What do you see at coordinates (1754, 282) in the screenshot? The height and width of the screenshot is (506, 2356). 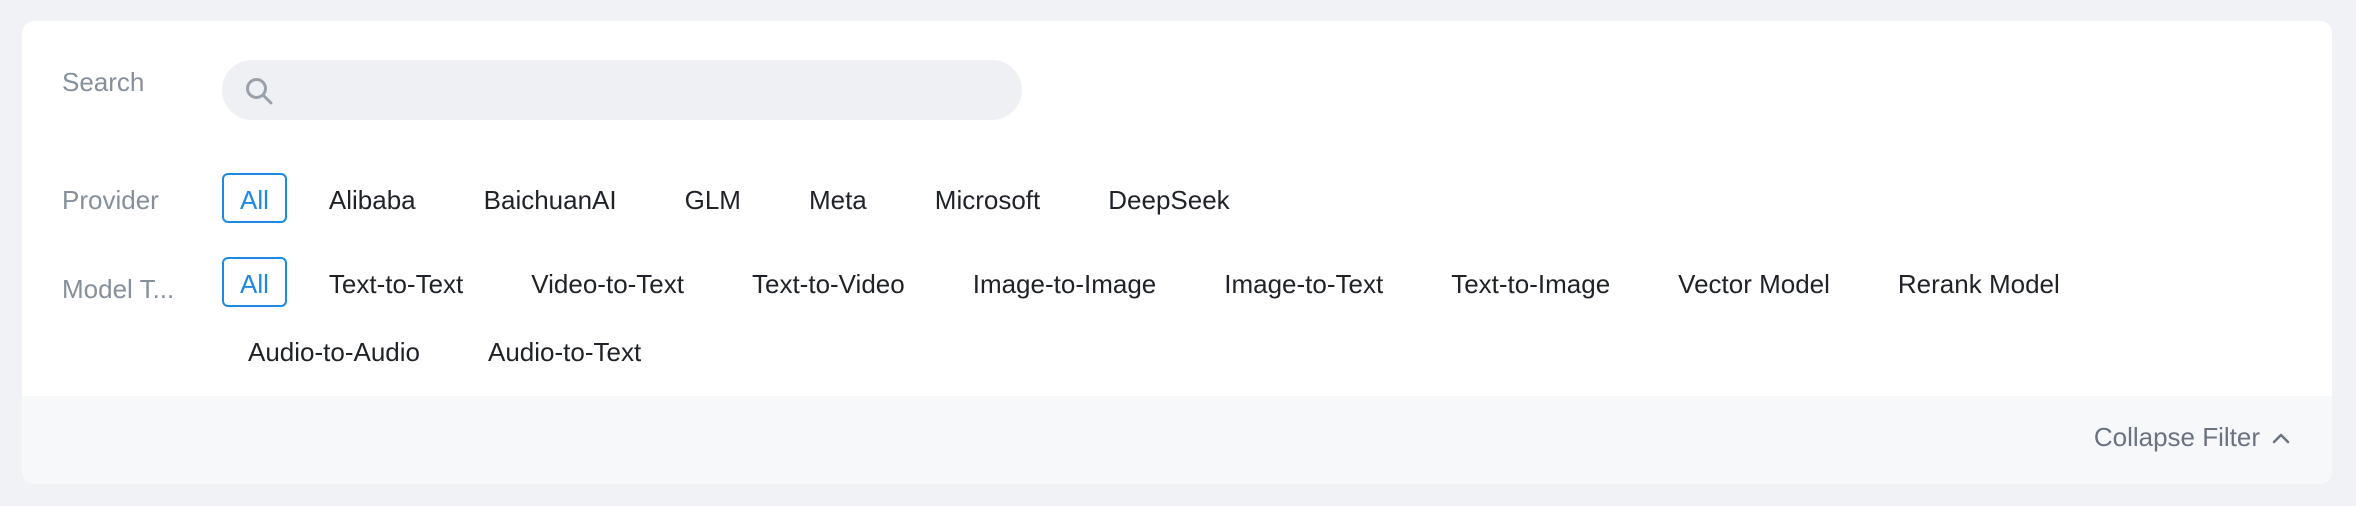 I see `model-type-chip-vector-model: Vector Model` at bounding box center [1754, 282].